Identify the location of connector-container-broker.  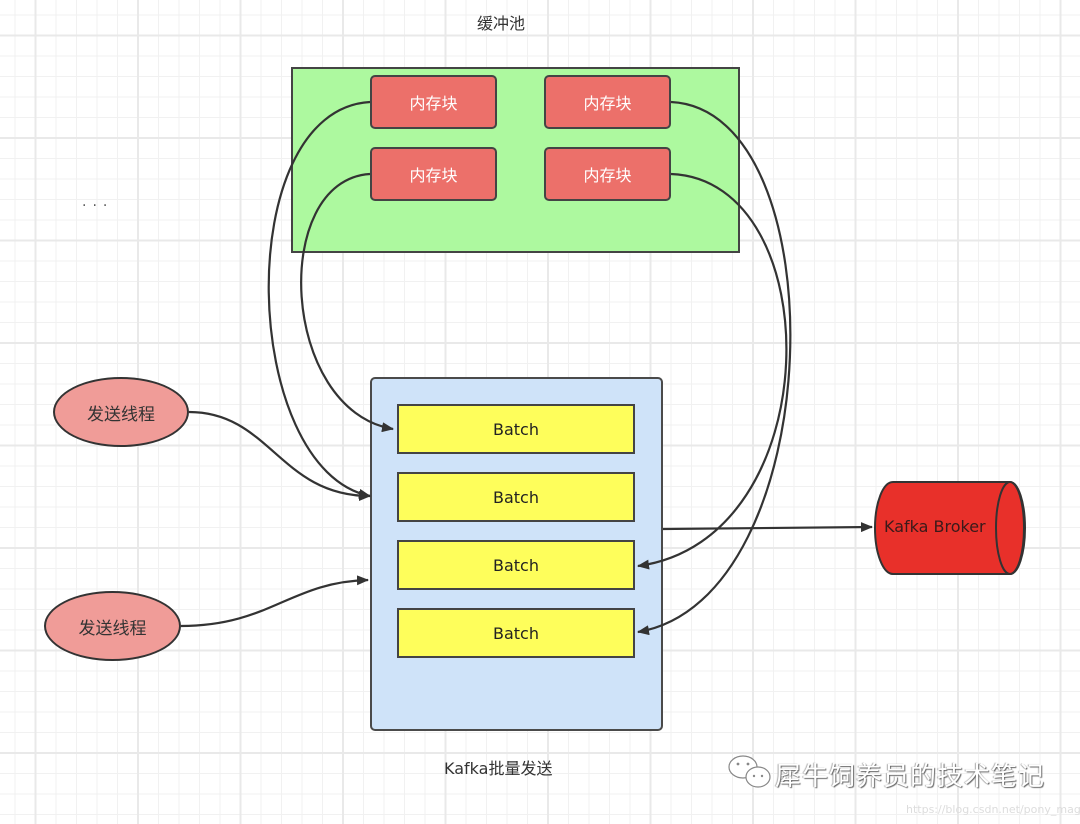
(767, 527).